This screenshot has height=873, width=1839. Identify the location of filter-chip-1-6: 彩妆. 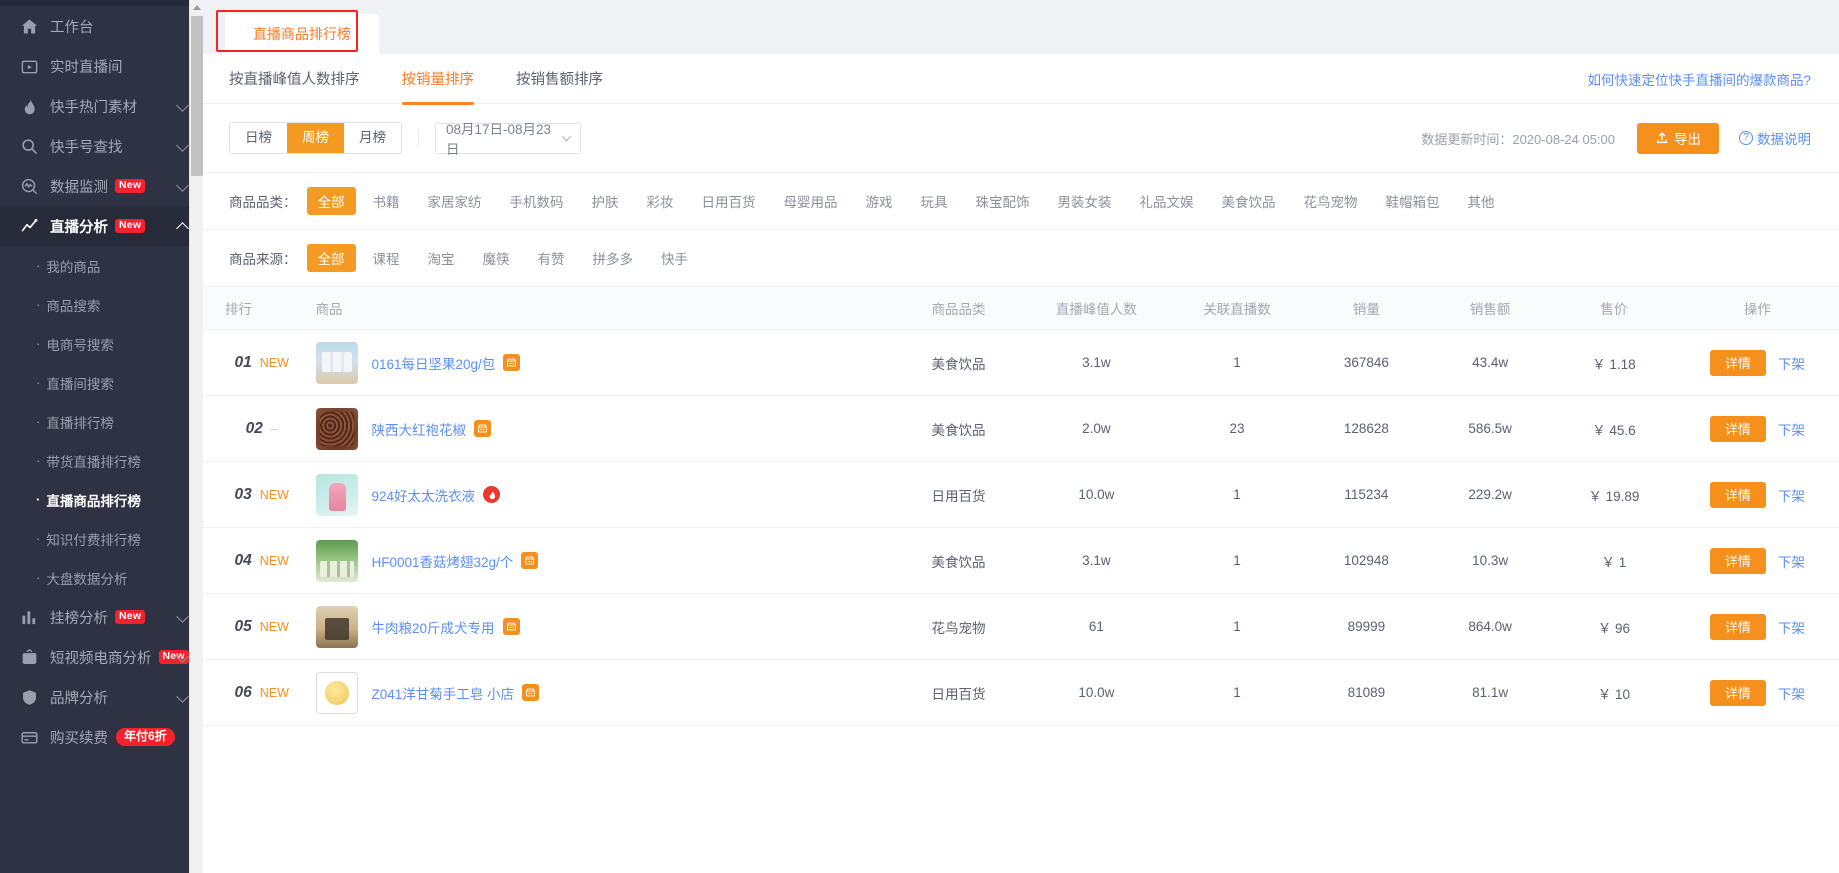
(660, 201).